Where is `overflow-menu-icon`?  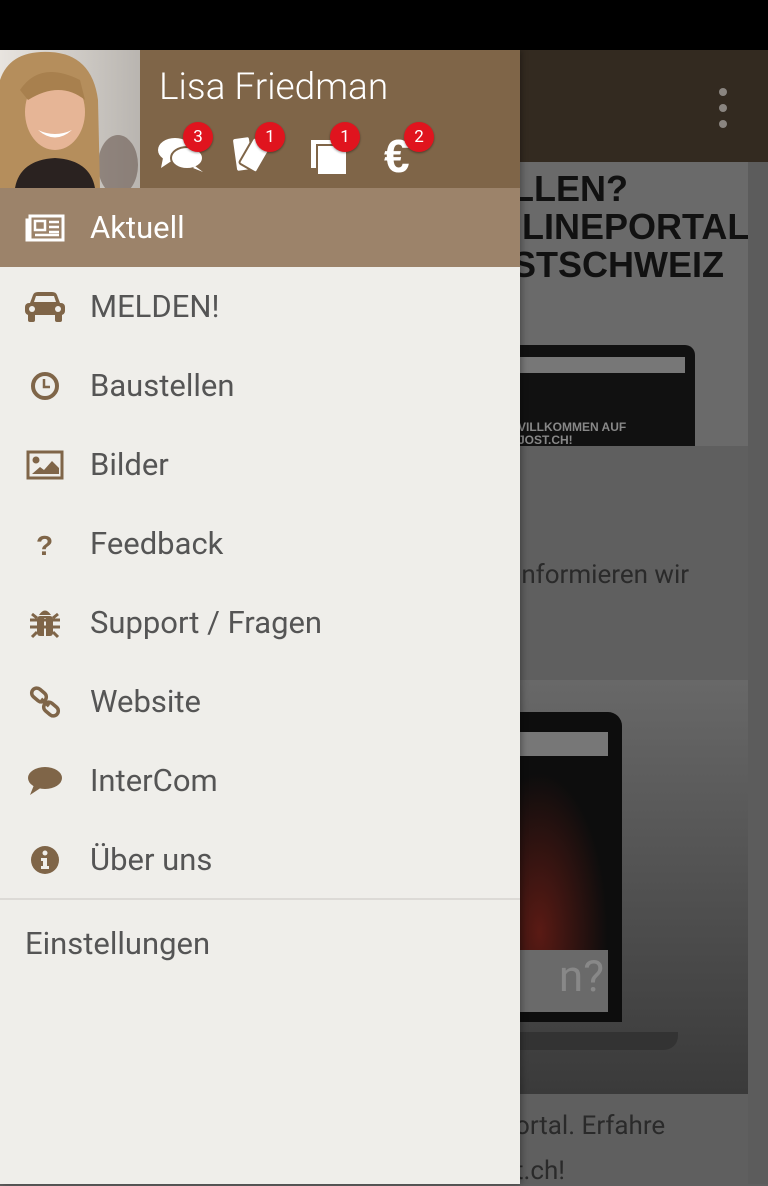
overflow-menu-icon is located at coordinates (723, 108).